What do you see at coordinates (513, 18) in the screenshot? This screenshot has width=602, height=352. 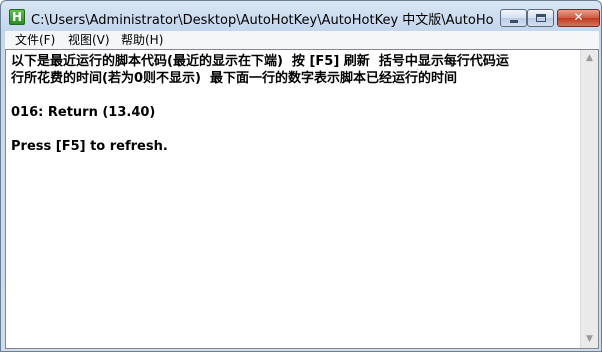 I see `minimize-button` at bounding box center [513, 18].